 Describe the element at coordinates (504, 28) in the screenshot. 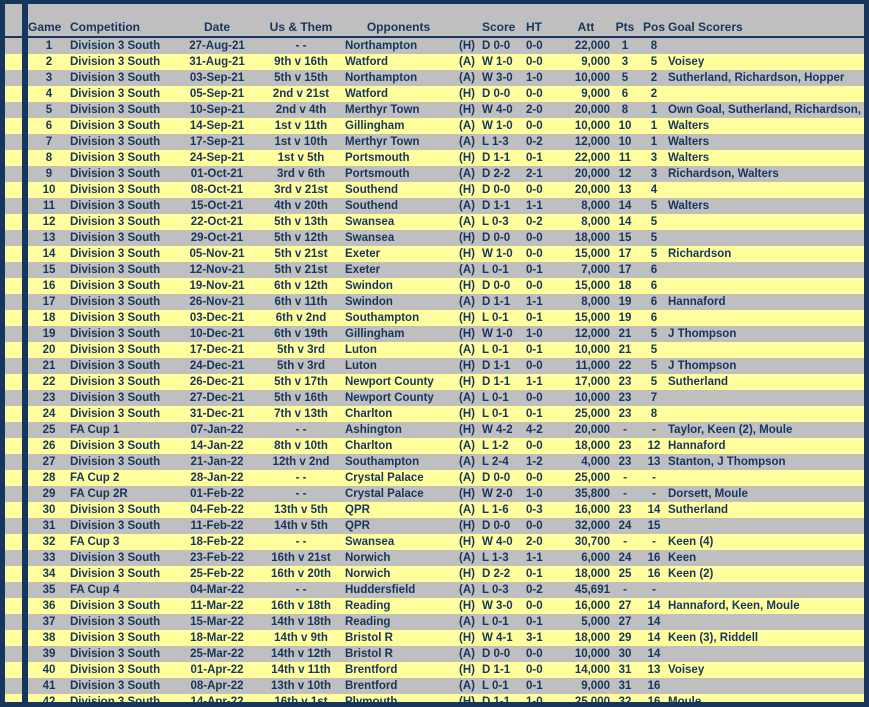

I see `column-header-score: Score` at that location.